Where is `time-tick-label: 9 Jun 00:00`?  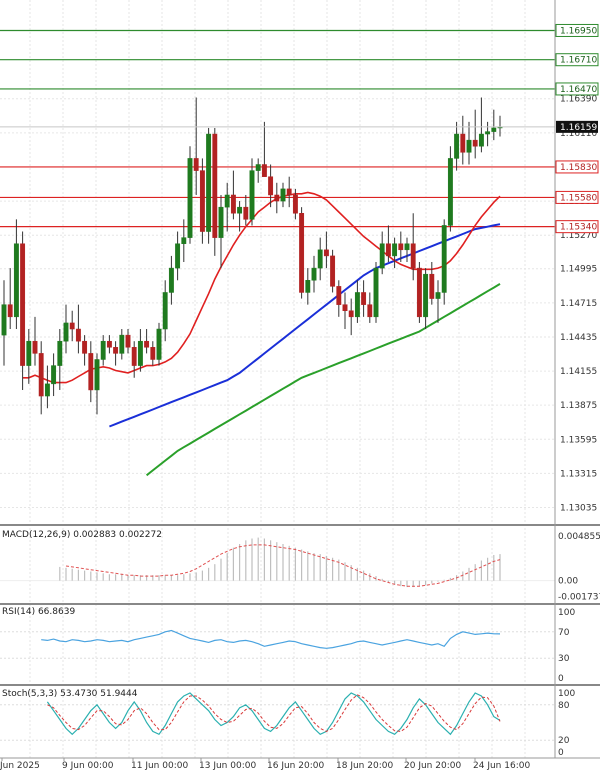
time-tick-label: 9 Jun 00:00 is located at coordinates (88, 765).